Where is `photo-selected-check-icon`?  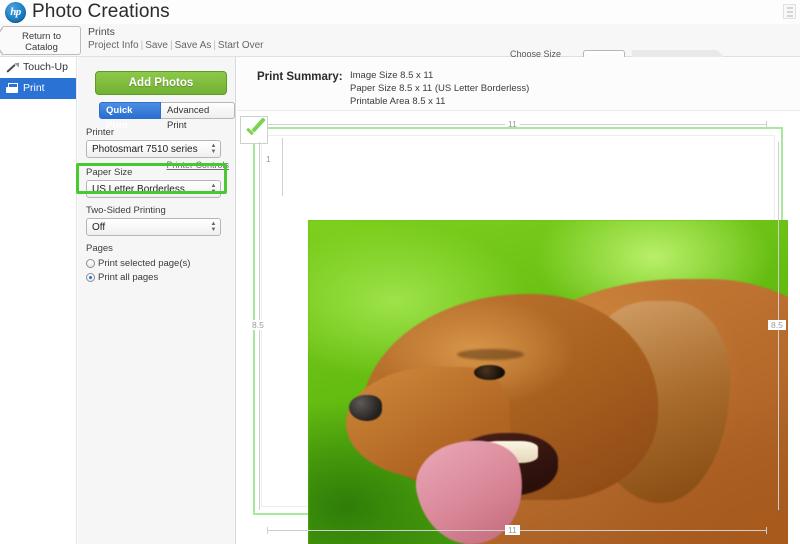
photo-selected-check-icon is located at coordinates (254, 130).